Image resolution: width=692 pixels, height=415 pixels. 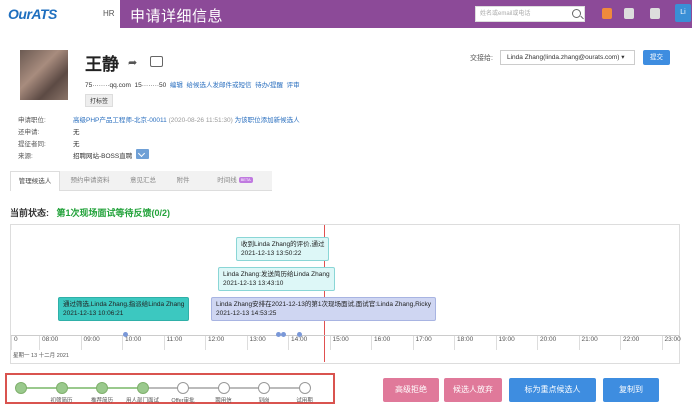 I want to click on candidate-phone: 15········50, so click(x=150, y=85).